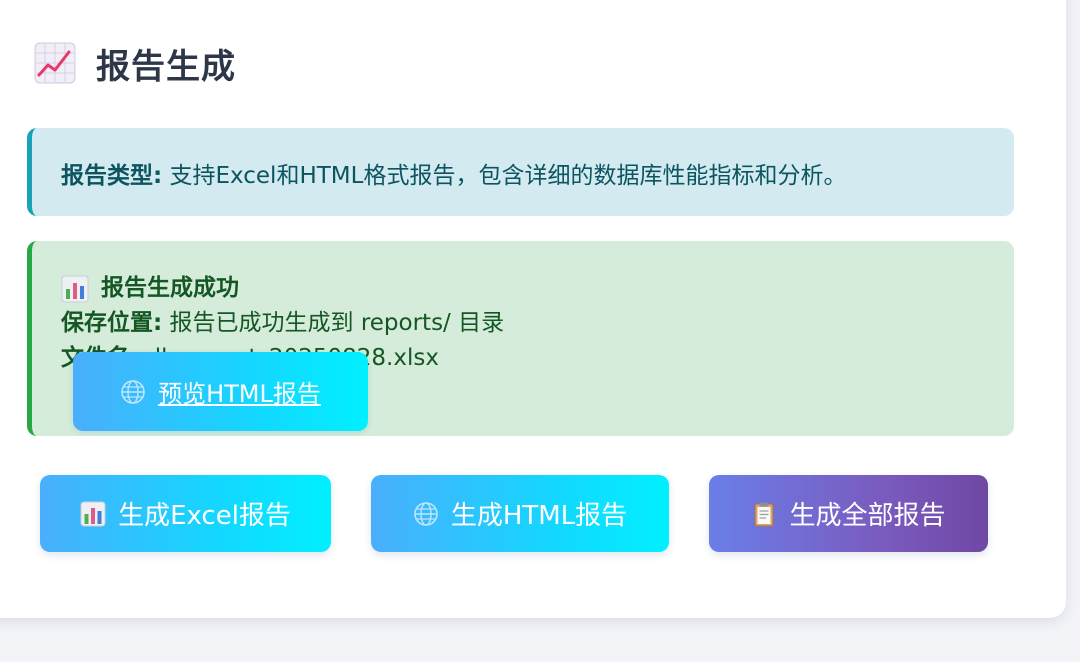 Image resolution: width=1080 pixels, height=662 pixels. What do you see at coordinates (537, 323) in the screenshot?
I see `save-location-line: 保存位置: 报告已成功生成到 reports/ 目录` at bounding box center [537, 323].